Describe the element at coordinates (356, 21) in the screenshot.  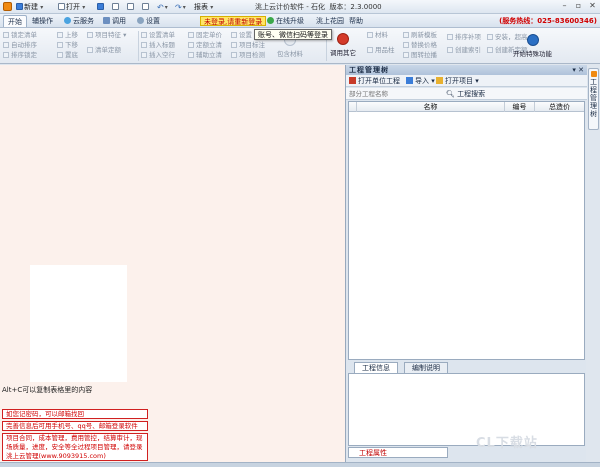
I see `help-menu: 帮助` at that location.